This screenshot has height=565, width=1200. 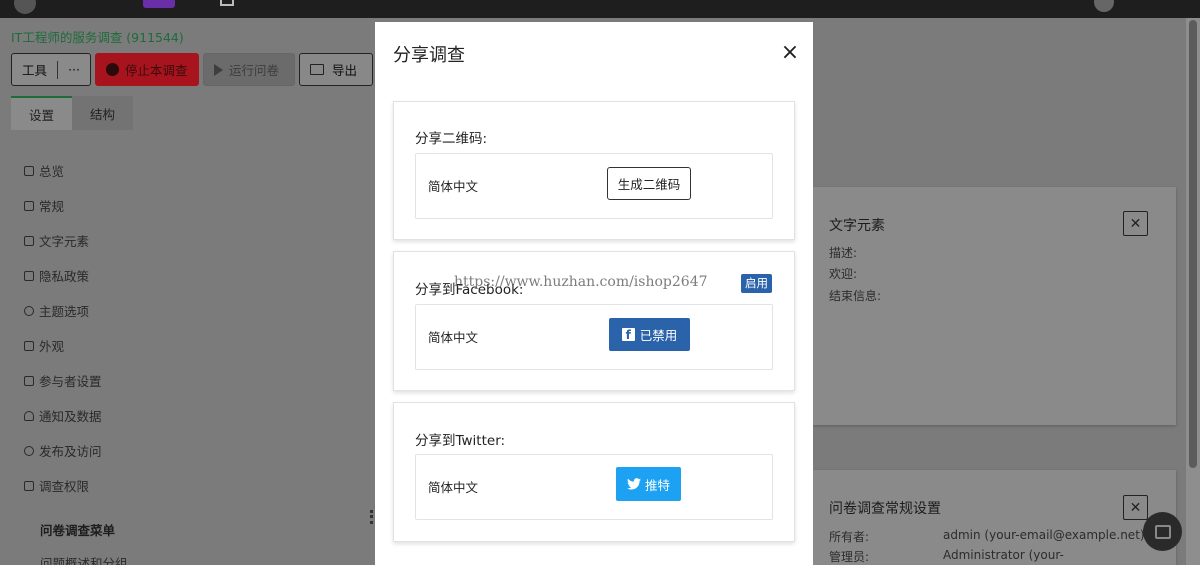 I want to click on sidebar-item-label: 隐私政策, so click(x=64, y=276).